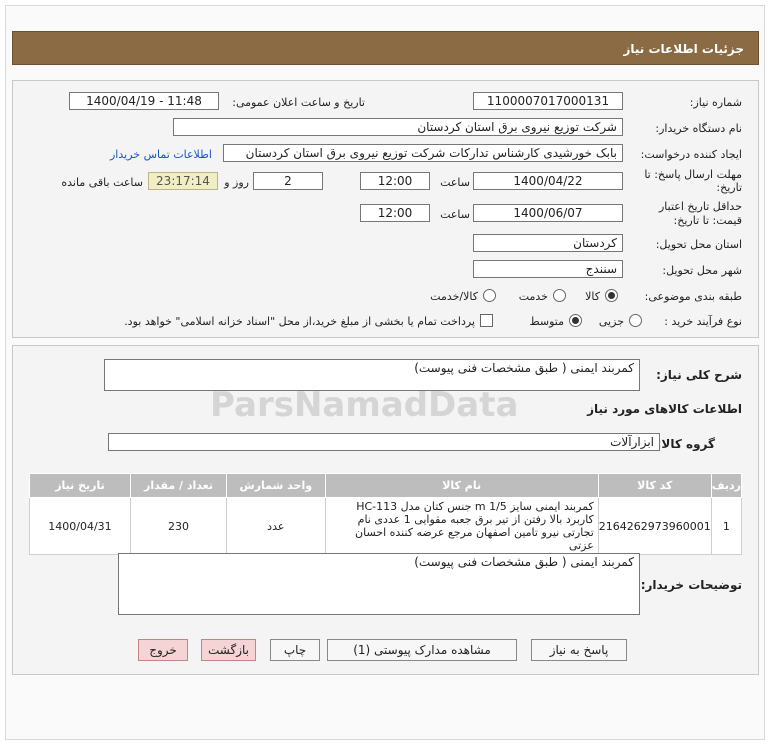  Describe the element at coordinates (691, 585) in the screenshot. I see `buyer-notes-label: توضیحات خریدار:` at that location.